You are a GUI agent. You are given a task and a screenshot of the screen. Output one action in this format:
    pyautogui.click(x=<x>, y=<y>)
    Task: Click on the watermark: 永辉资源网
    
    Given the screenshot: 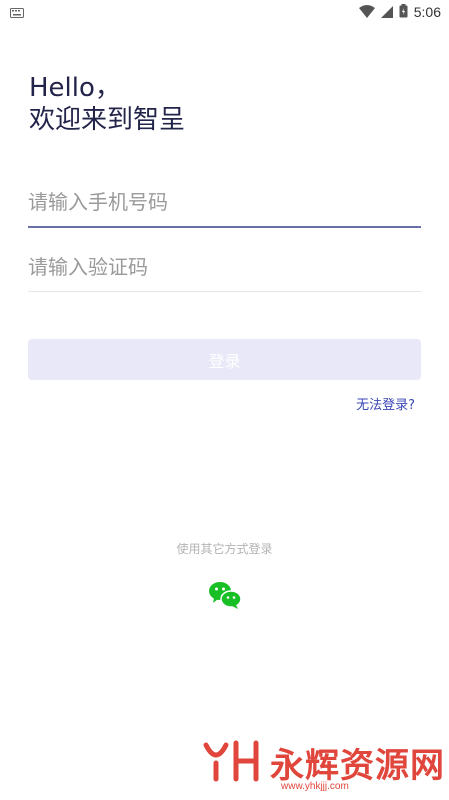 What is the action you would take?
    pyautogui.click(x=323, y=762)
    